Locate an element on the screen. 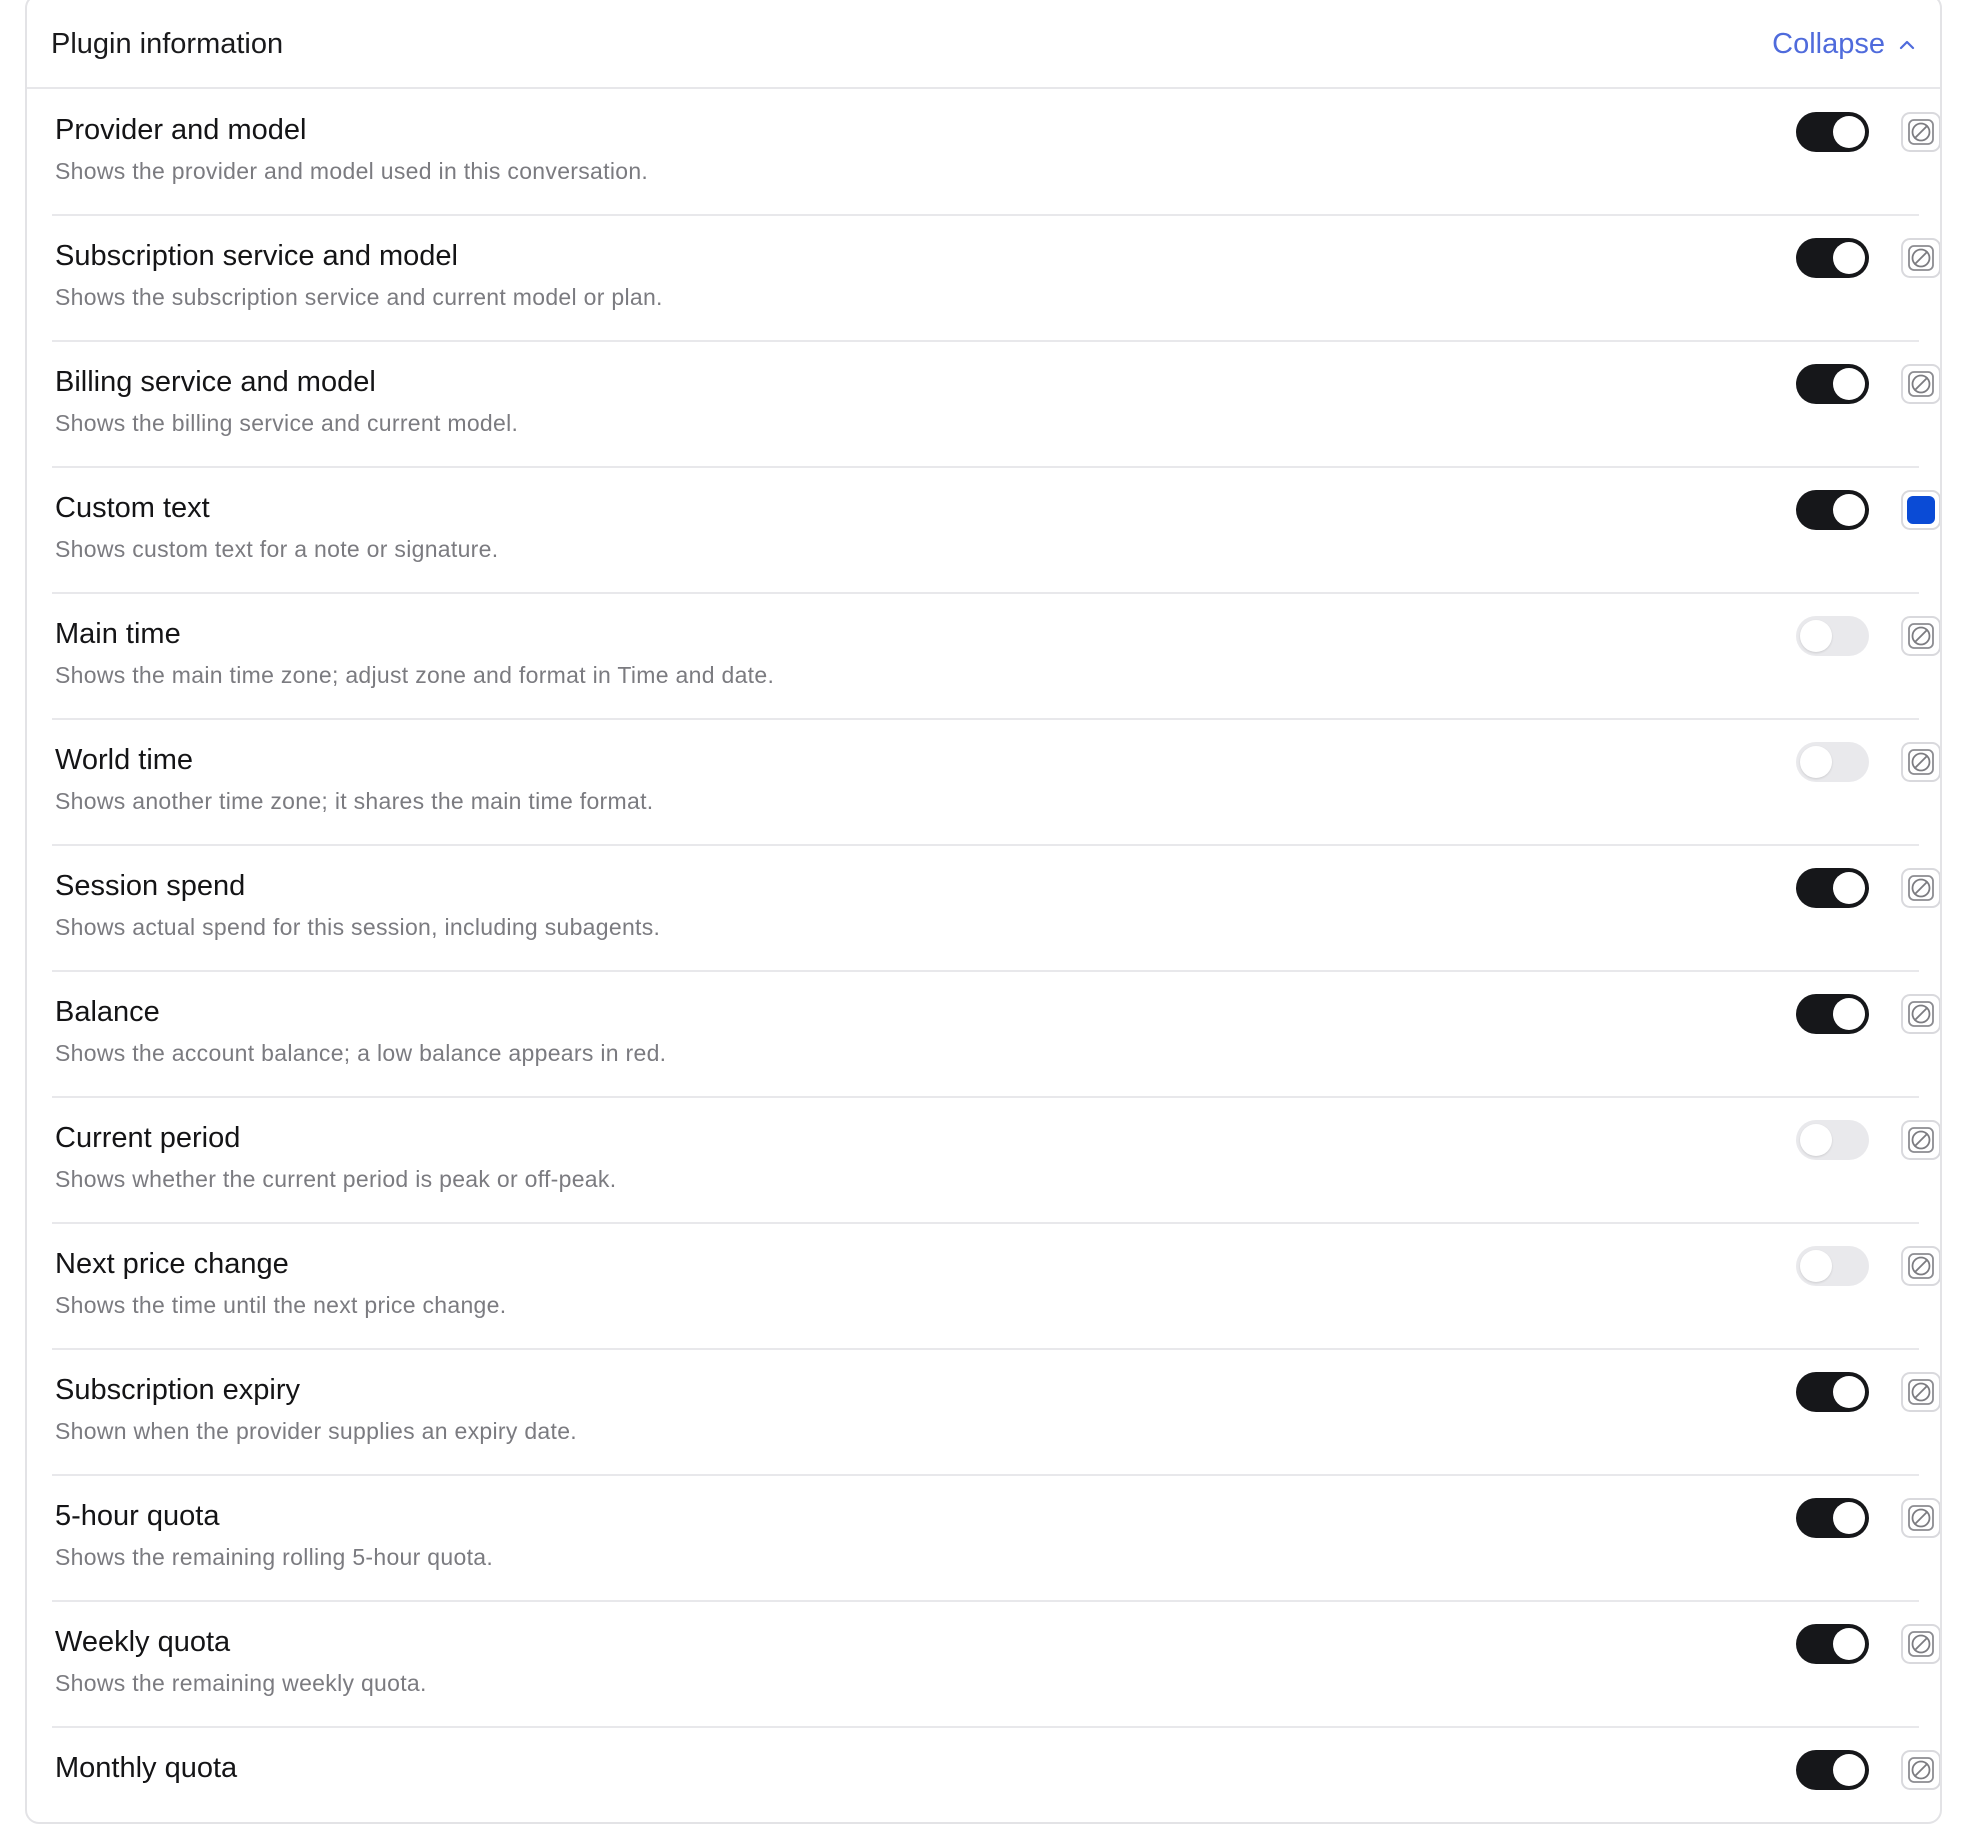  setting-label: Main time is located at coordinates (118, 634).